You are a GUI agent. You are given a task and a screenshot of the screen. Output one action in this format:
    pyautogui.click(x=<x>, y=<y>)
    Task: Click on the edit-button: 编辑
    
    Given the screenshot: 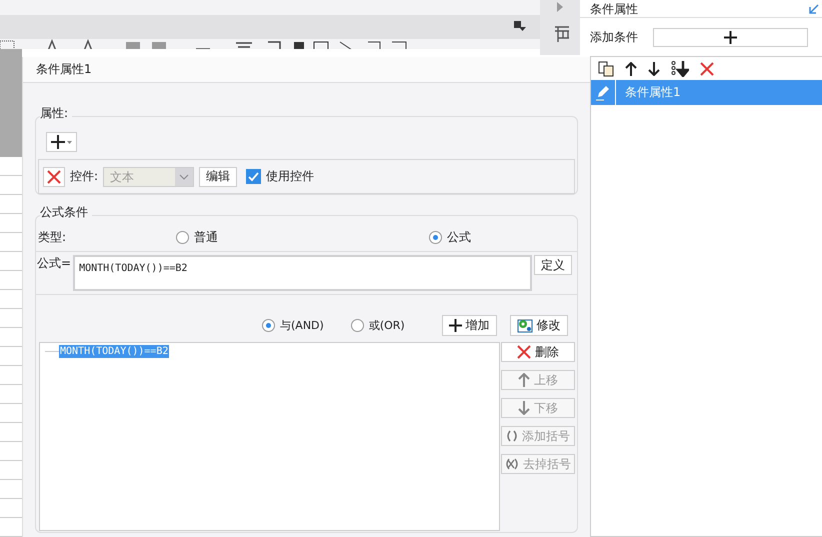 What is the action you would take?
    pyautogui.click(x=218, y=176)
    